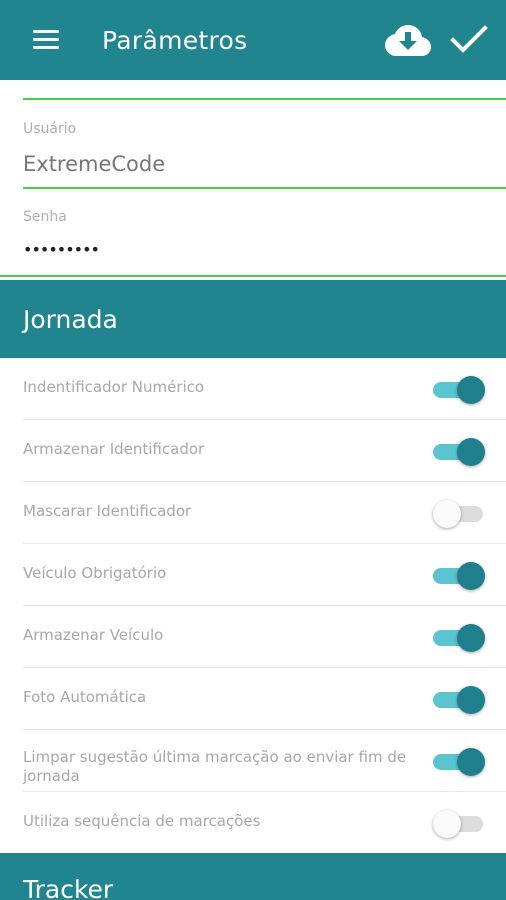  I want to click on setting-row: Mascarar Identificador, so click(253, 513).